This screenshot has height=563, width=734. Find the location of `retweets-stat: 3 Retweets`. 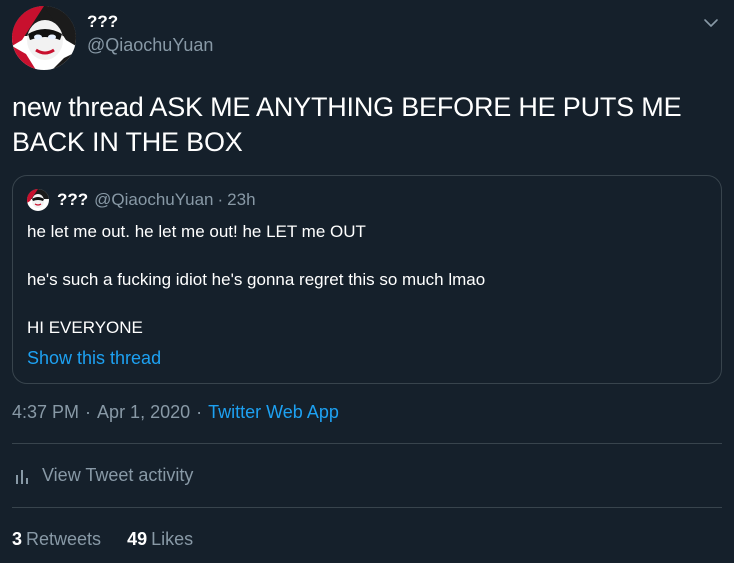

retweets-stat: 3 Retweets is located at coordinates (56, 539).